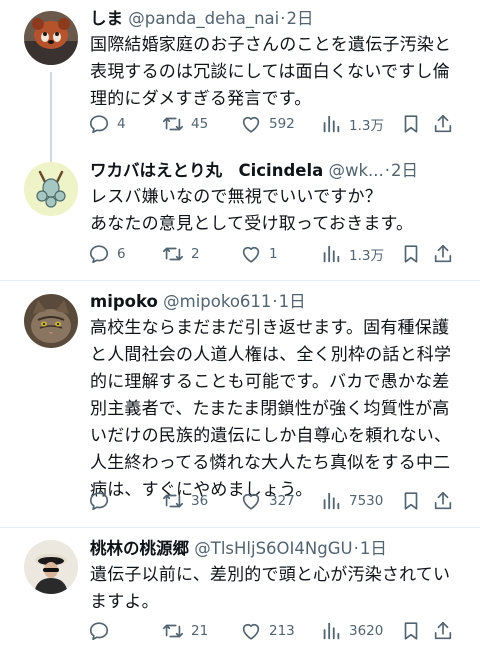 This screenshot has width=480, height=649. I want to click on tweet-text-line: 理的にダメすぎる発言です。, so click(201, 99).